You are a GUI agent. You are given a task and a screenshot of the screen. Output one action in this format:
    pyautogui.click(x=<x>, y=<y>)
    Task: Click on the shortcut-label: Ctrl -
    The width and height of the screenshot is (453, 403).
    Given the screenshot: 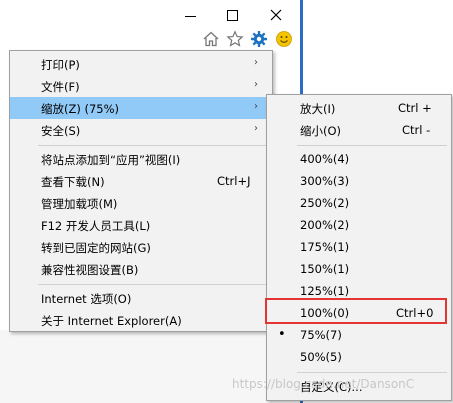 What is the action you would take?
    pyautogui.click(x=416, y=130)
    